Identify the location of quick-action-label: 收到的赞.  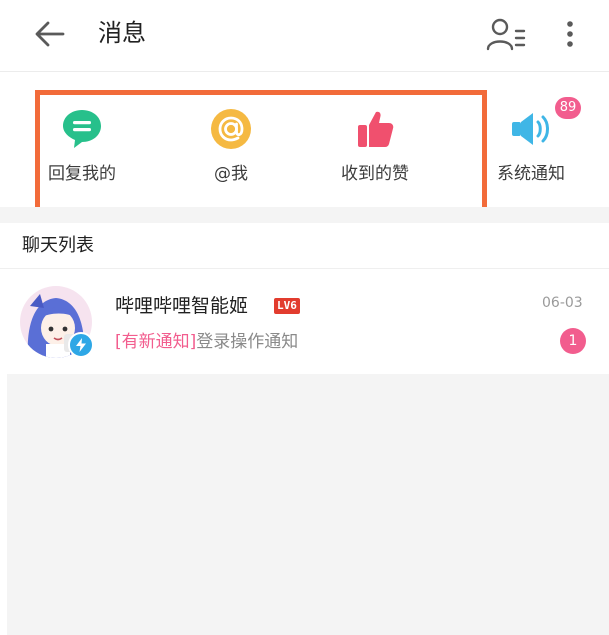
(375, 174).